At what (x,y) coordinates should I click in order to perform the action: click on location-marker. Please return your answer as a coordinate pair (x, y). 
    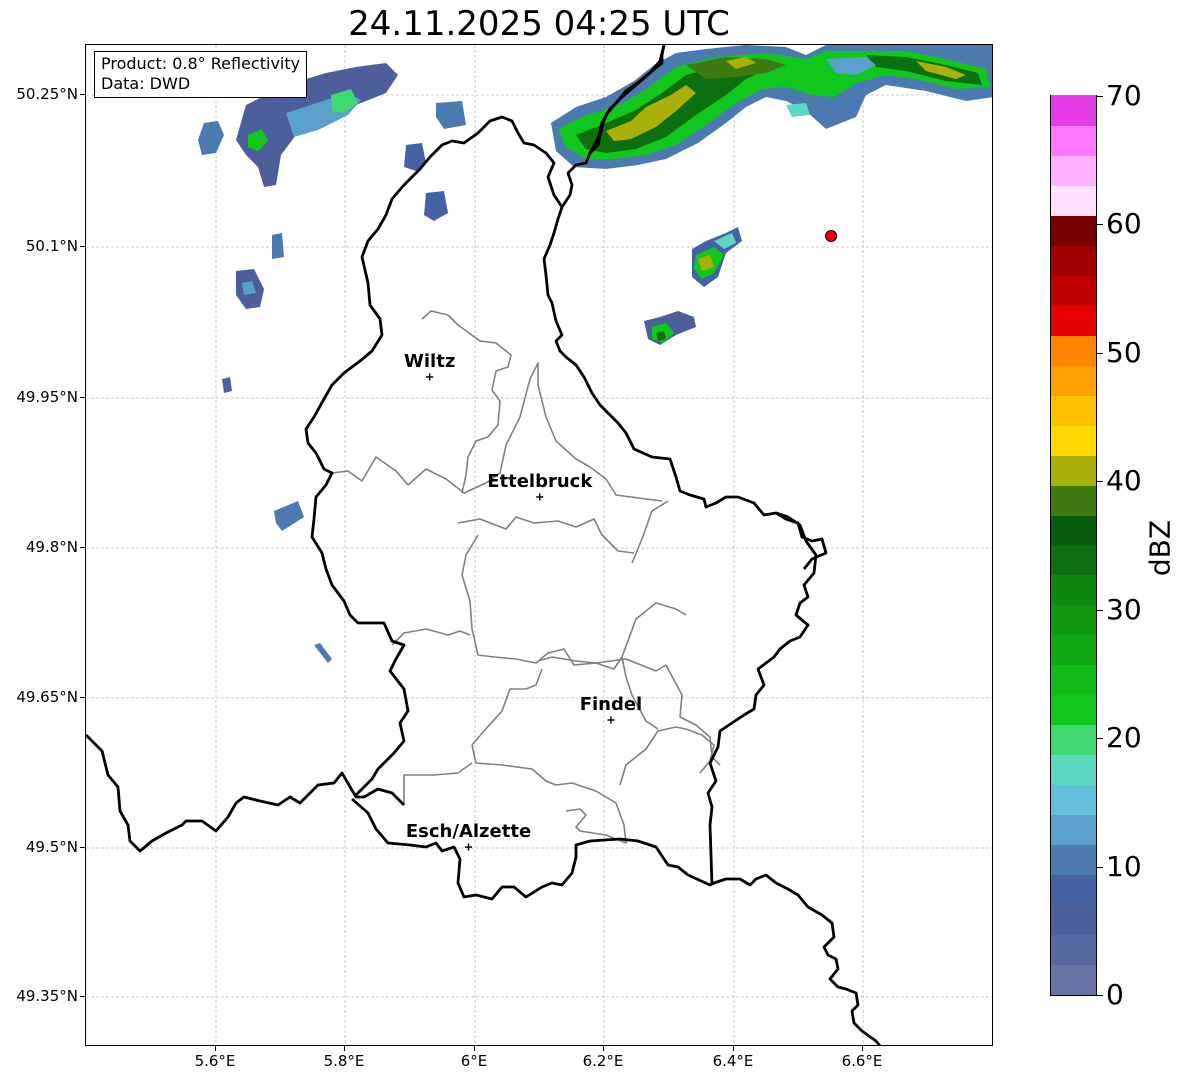
    Looking at the image, I should click on (831, 236).